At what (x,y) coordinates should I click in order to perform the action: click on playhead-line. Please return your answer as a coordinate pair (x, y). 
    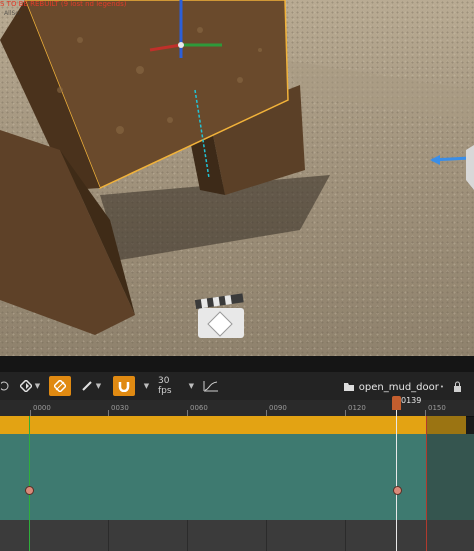
    Looking at the image, I should click on (396, 480).